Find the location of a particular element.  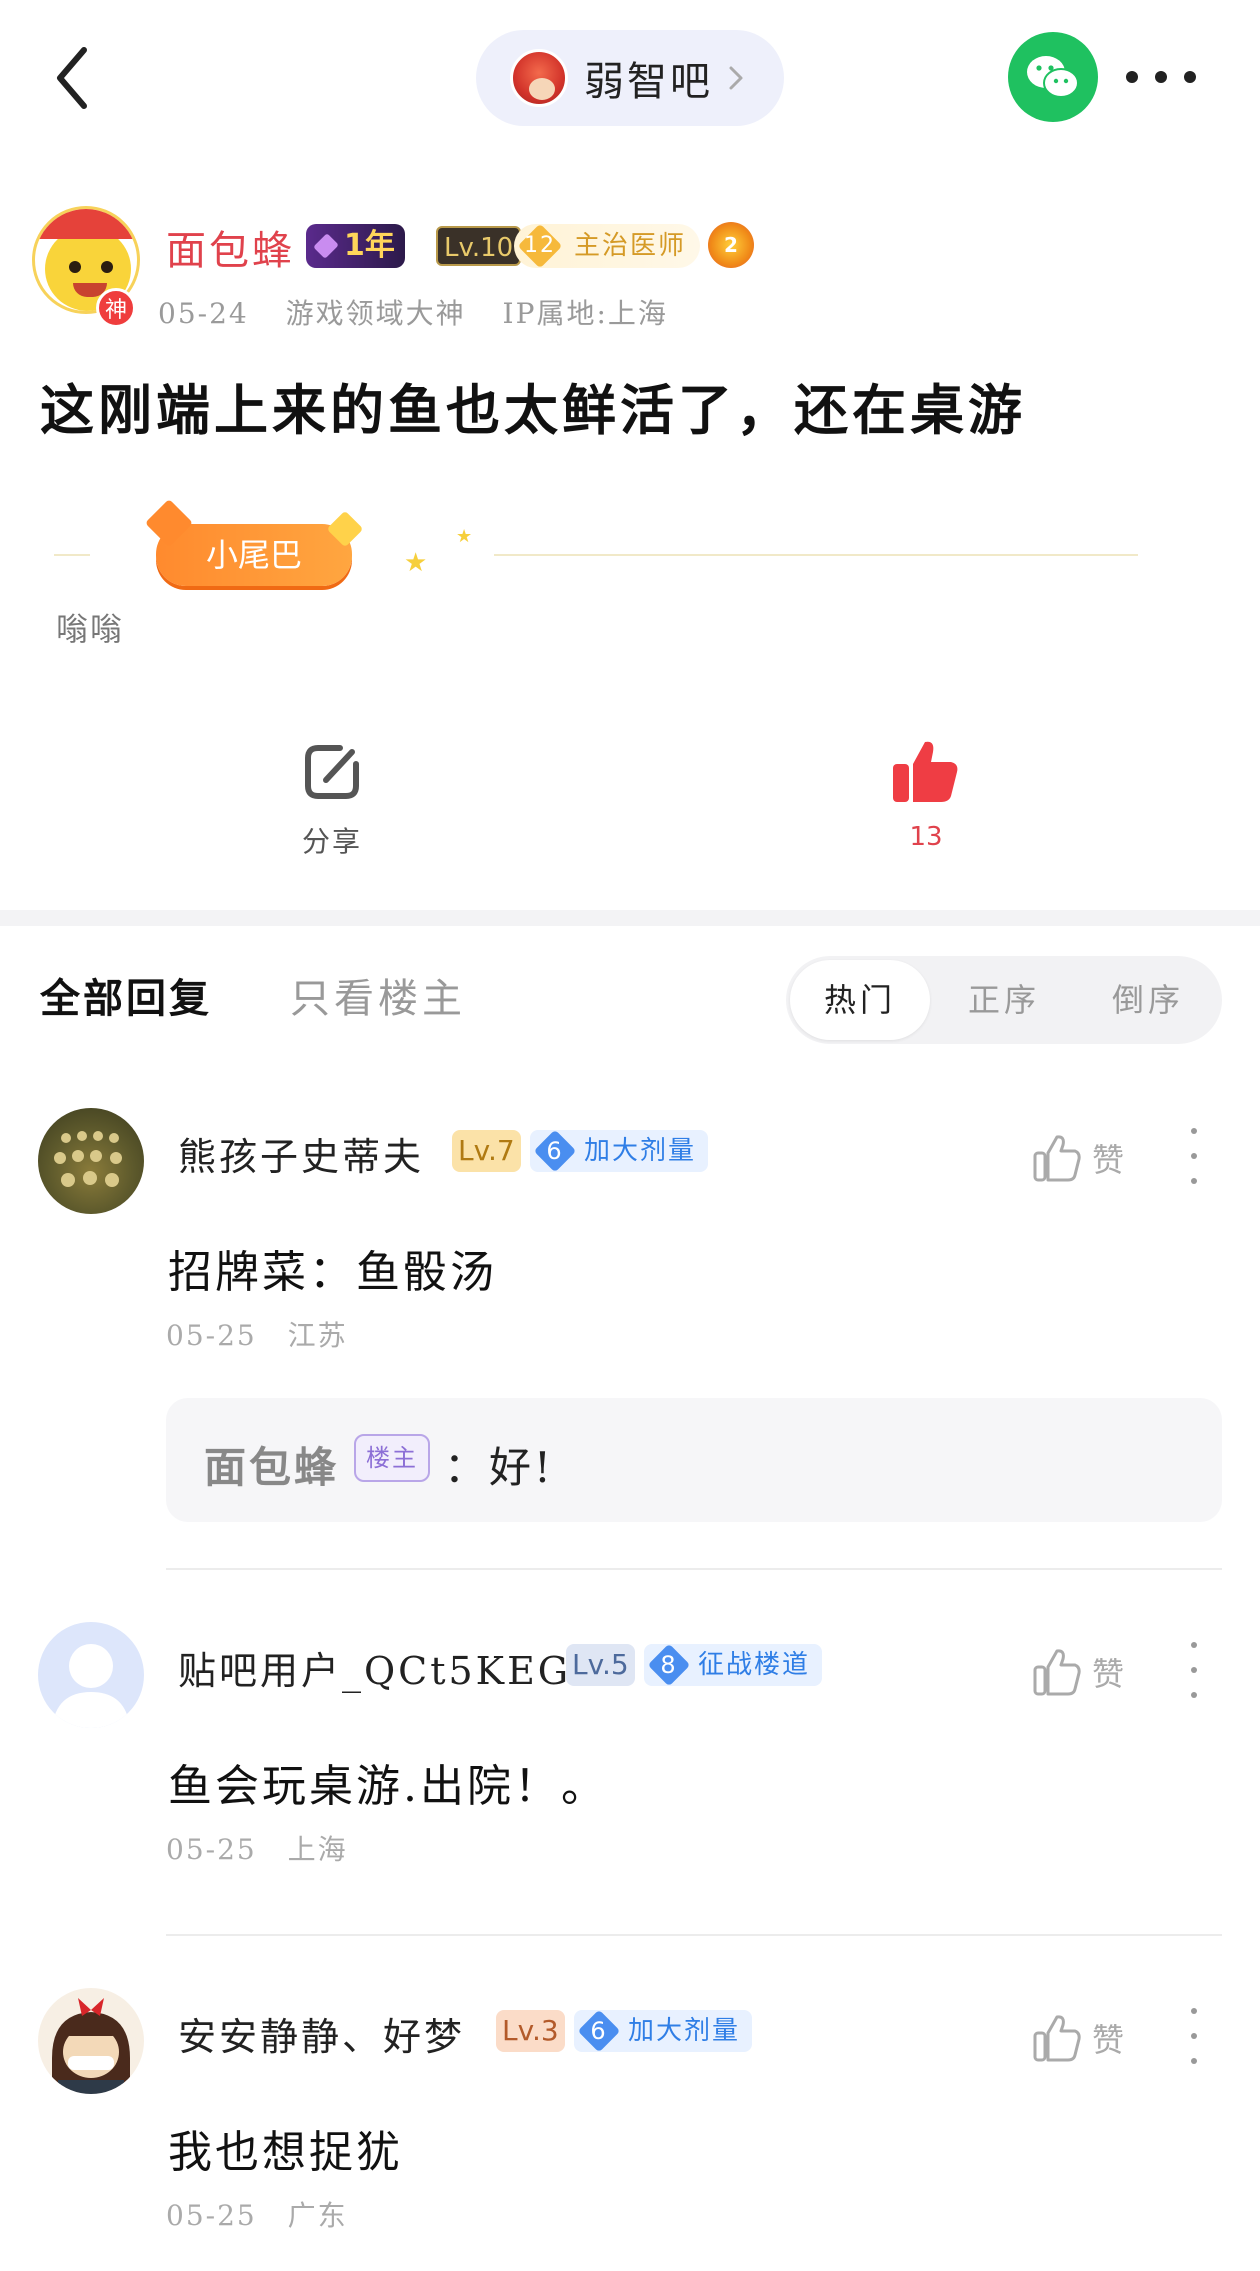

reply-meta: 05-25 广东 is located at coordinates (267, 2214).